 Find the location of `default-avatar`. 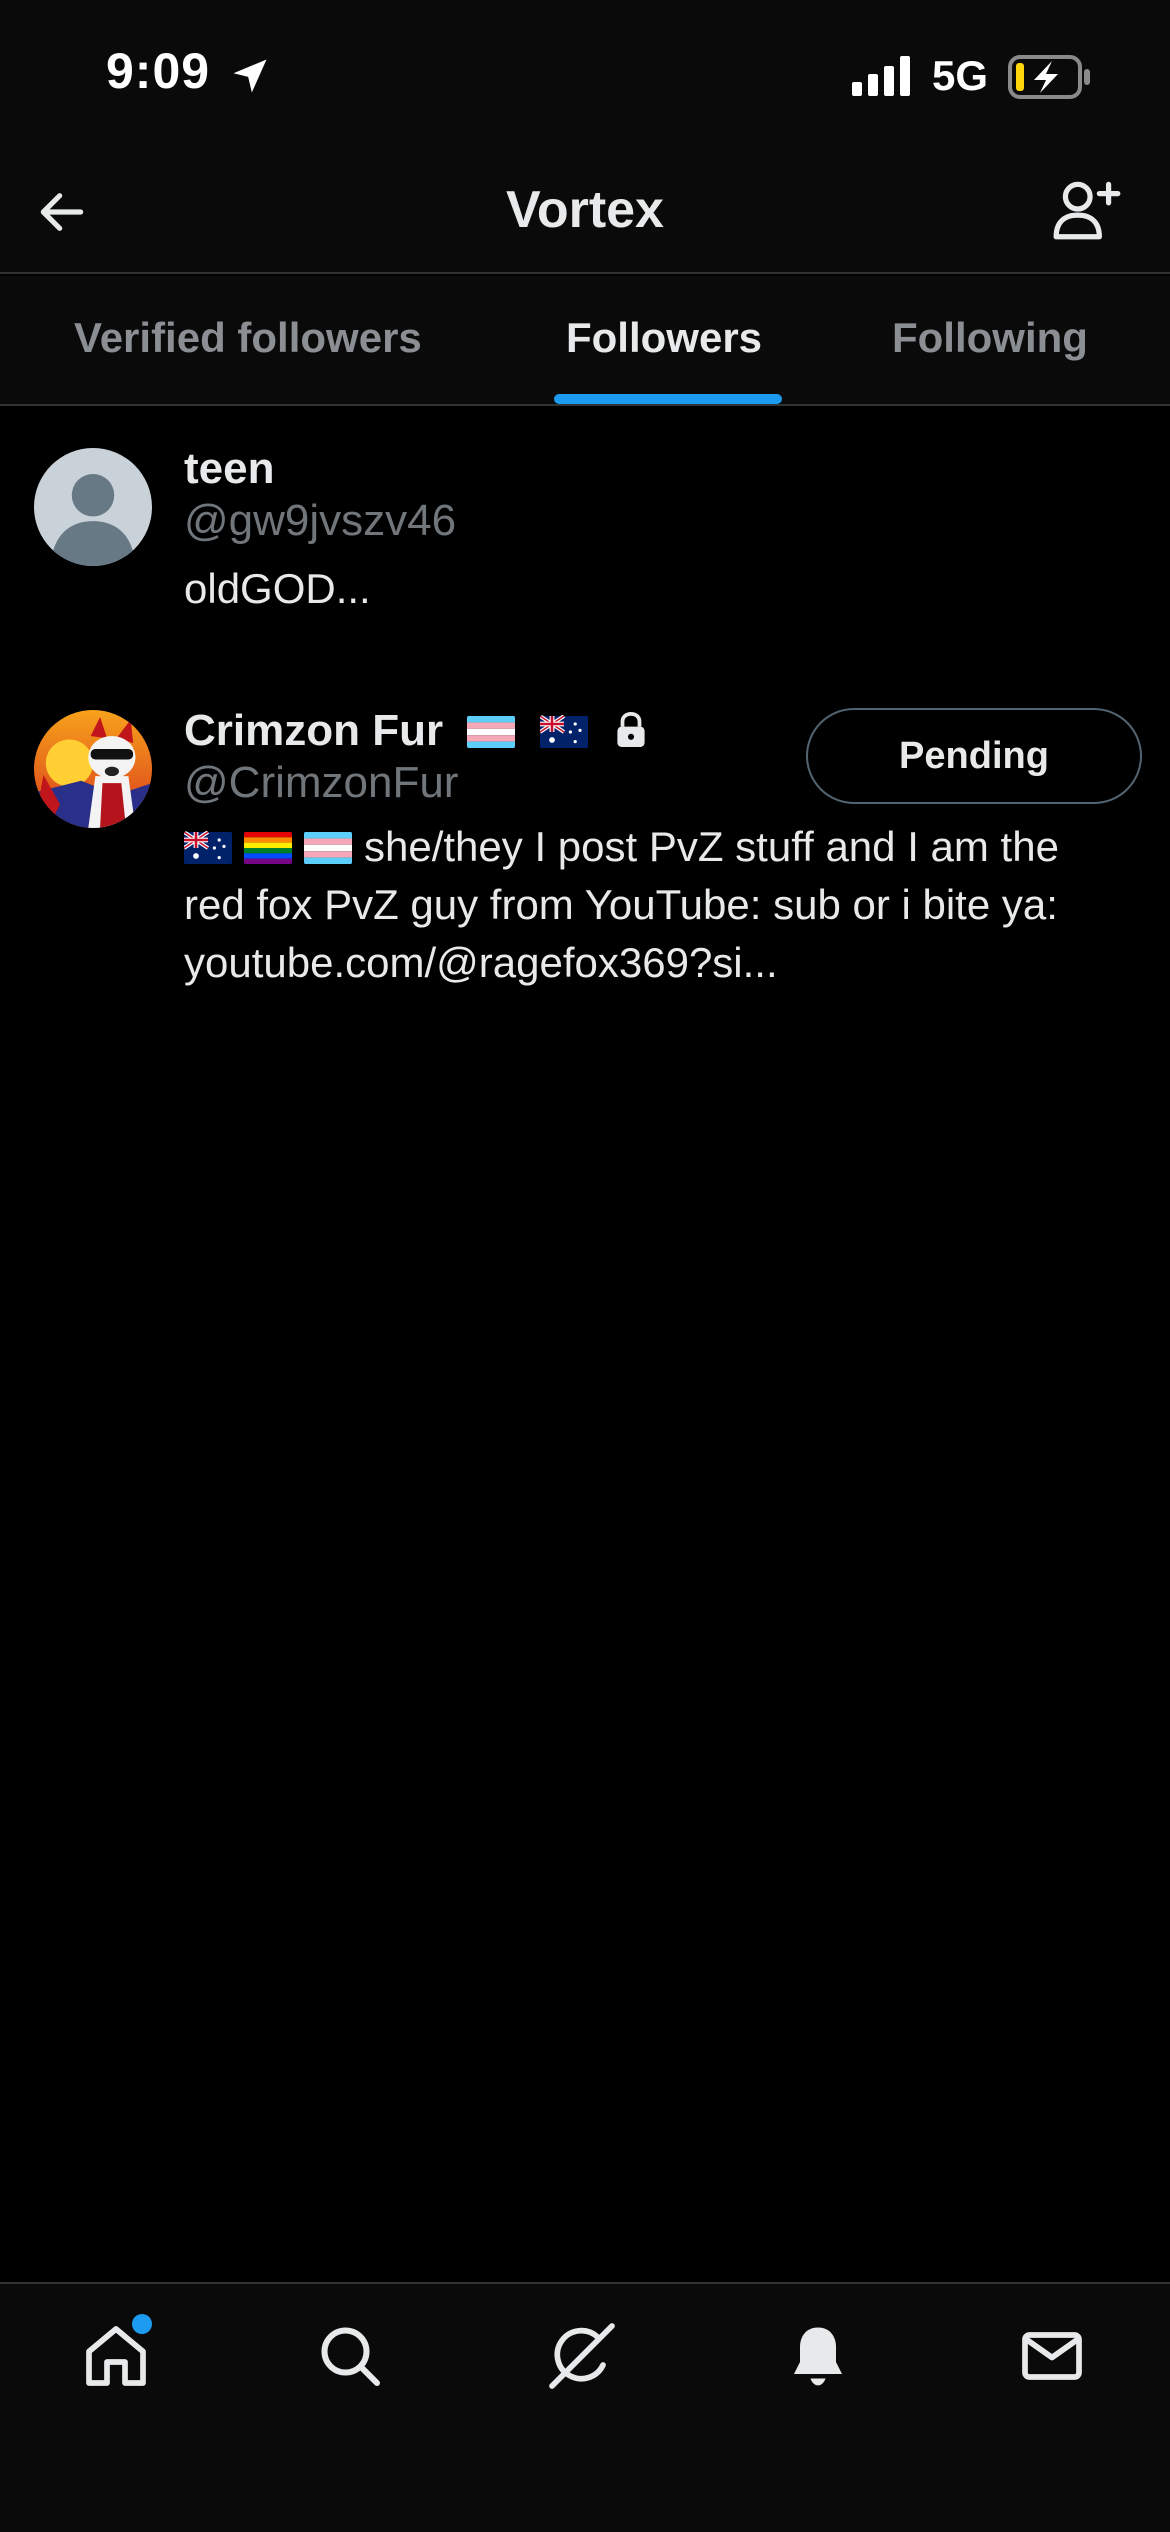

default-avatar is located at coordinates (93, 507).